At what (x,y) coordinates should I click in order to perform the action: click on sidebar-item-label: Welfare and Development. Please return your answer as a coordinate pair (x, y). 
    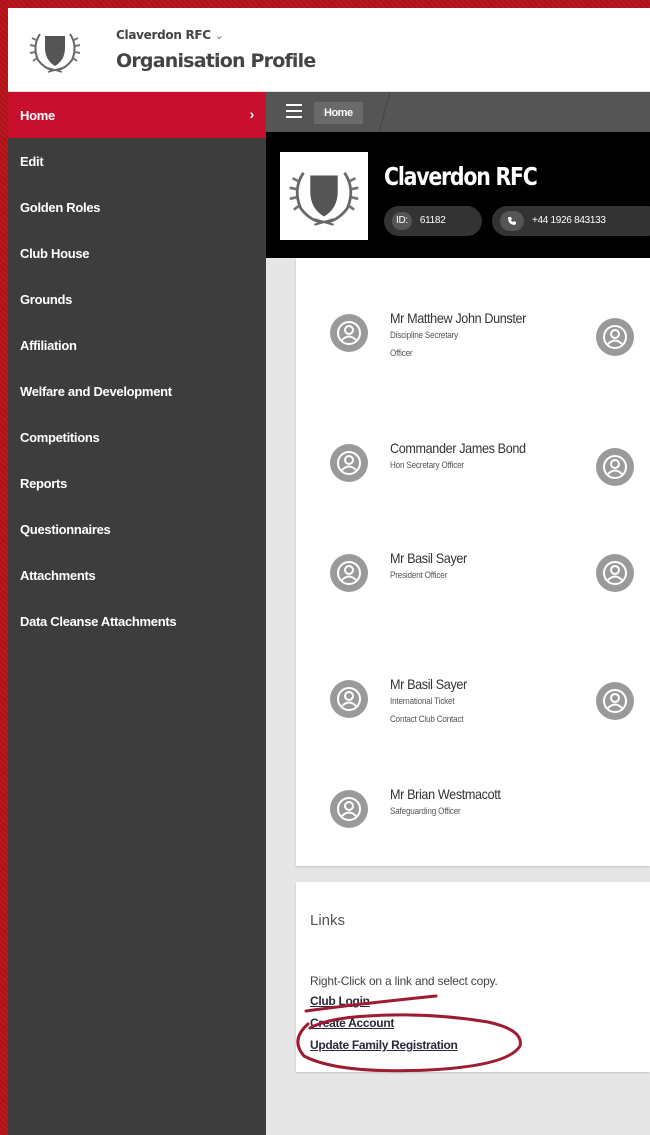
    Looking at the image, I should click on (96, 391).